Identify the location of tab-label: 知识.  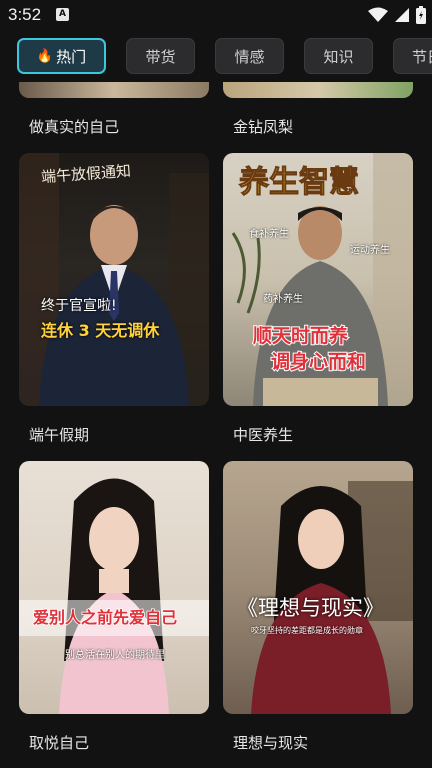
(338, 56).